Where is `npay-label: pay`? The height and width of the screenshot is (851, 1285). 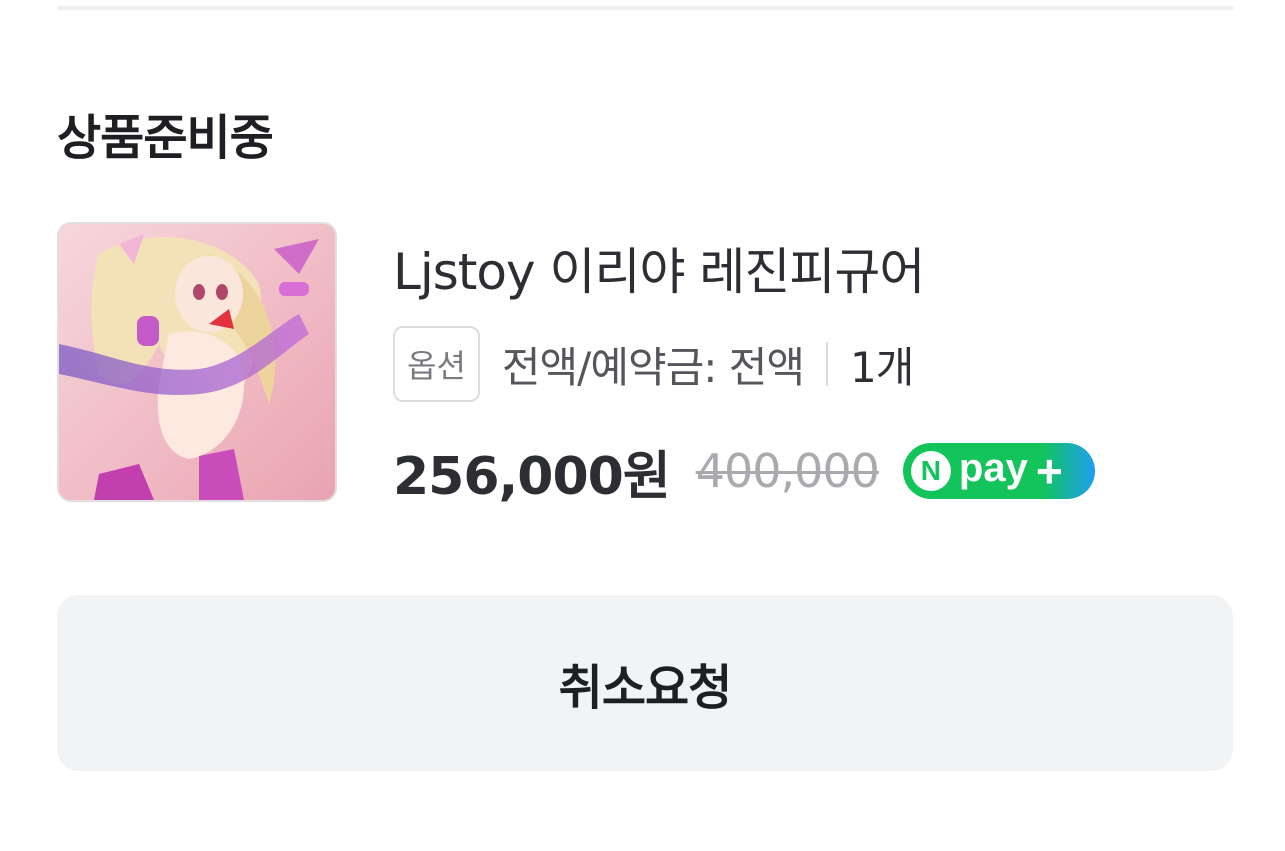 npay-label: pay is located at coordinates (993, 468).